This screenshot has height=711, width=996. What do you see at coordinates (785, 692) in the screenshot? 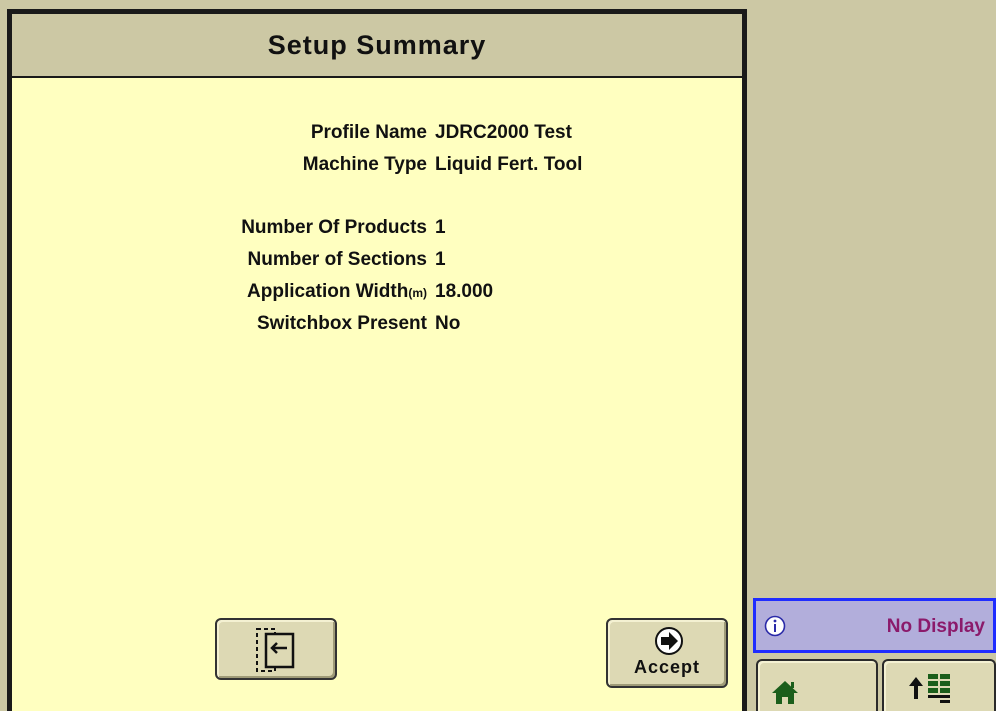
I see `home-icon` at bounding box center [785, 692].